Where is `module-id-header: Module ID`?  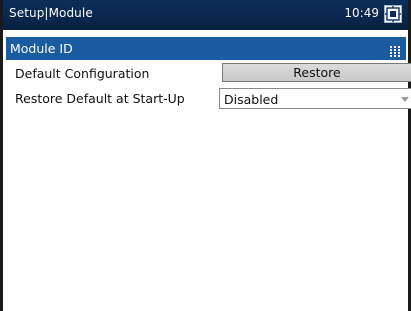 module-id-header: Module ID is located at coordinates (206, 48).